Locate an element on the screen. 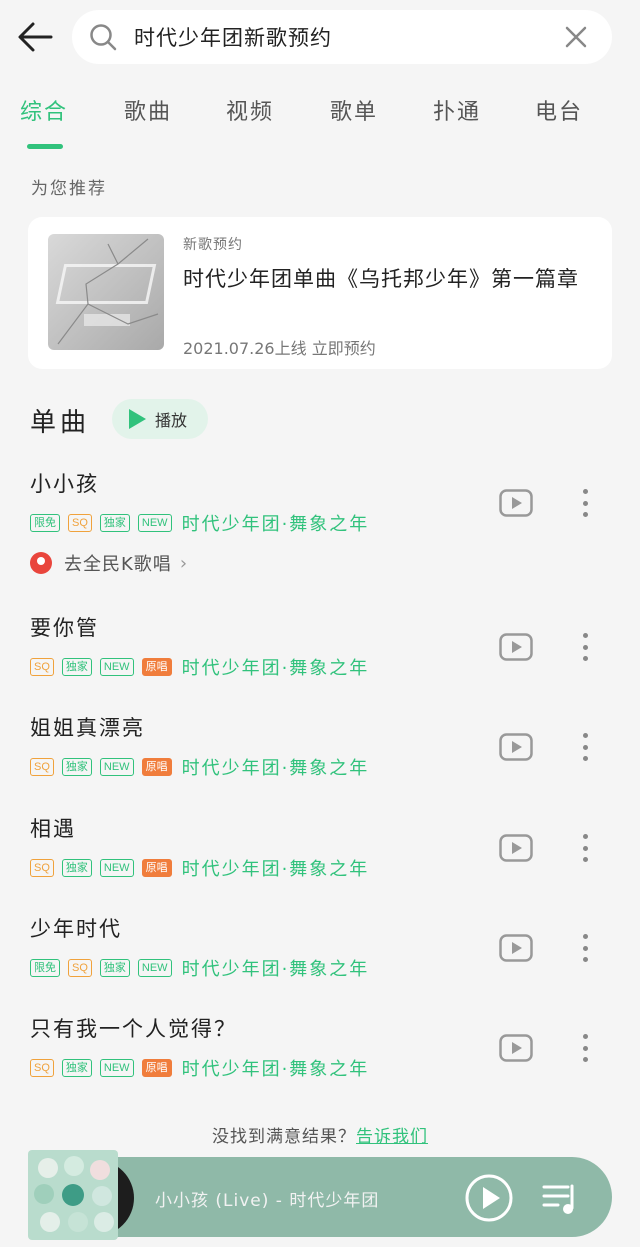  song-row: 姐姐真漂亮 SQ 独家 NEW 原唱 时代少年团·舞象之年 is located at coordinates (320, 757).